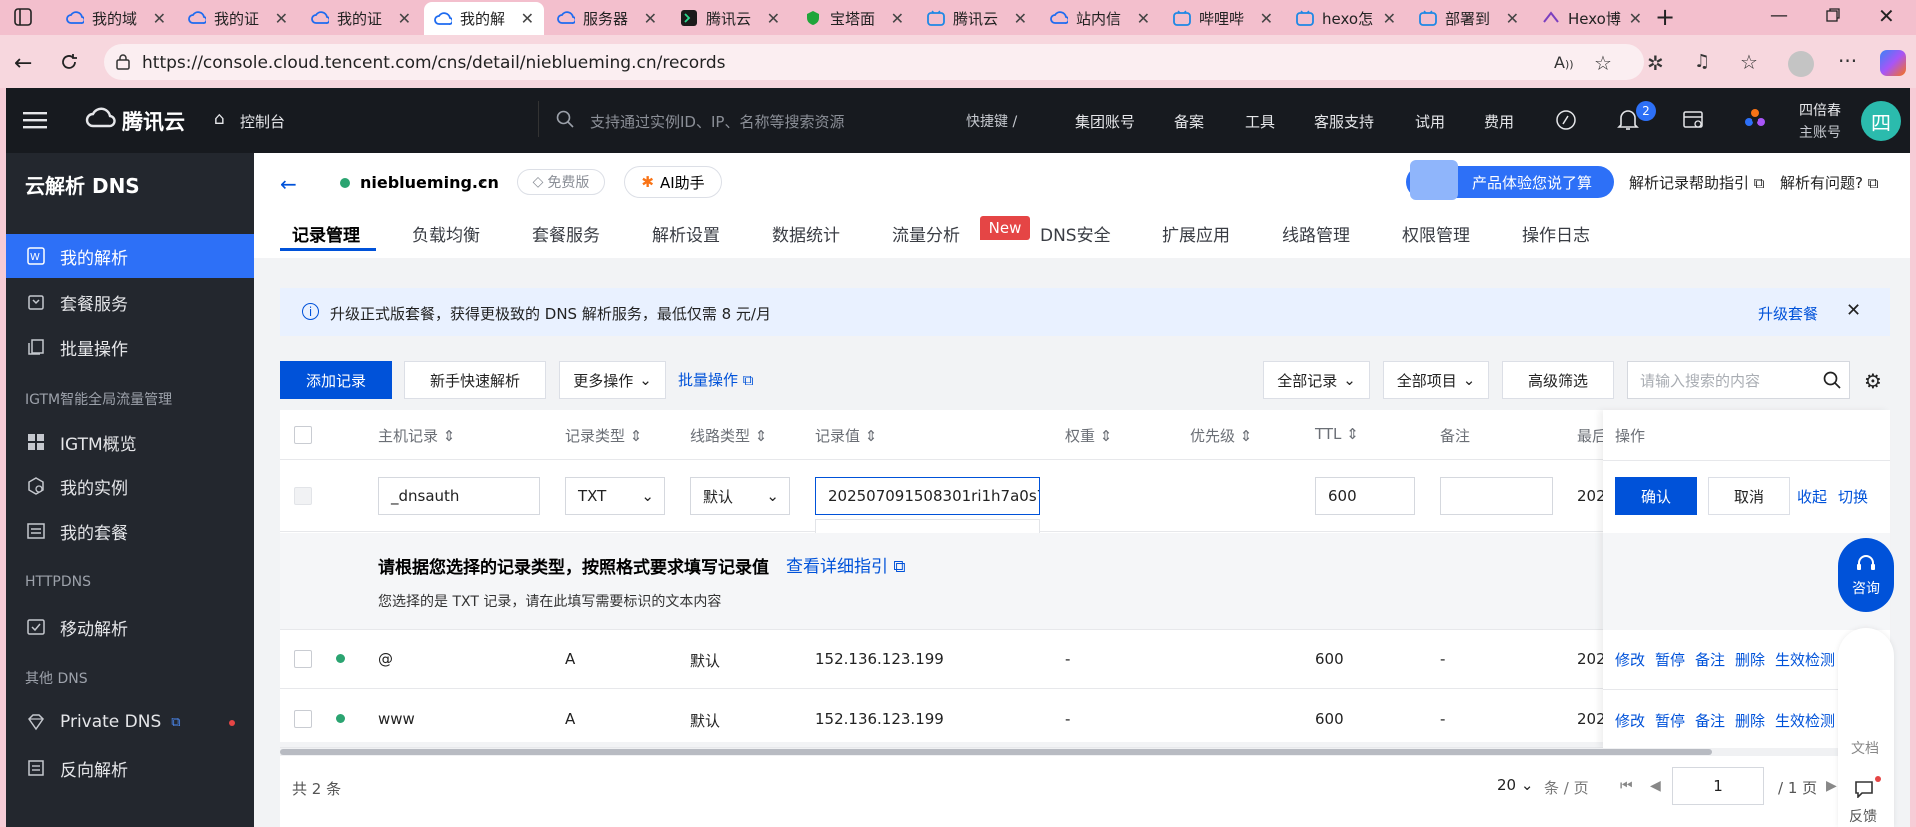 The width and height of the screenshot is (1916, 827). I want to click on page-number-input: 1, so click(1718, 786).